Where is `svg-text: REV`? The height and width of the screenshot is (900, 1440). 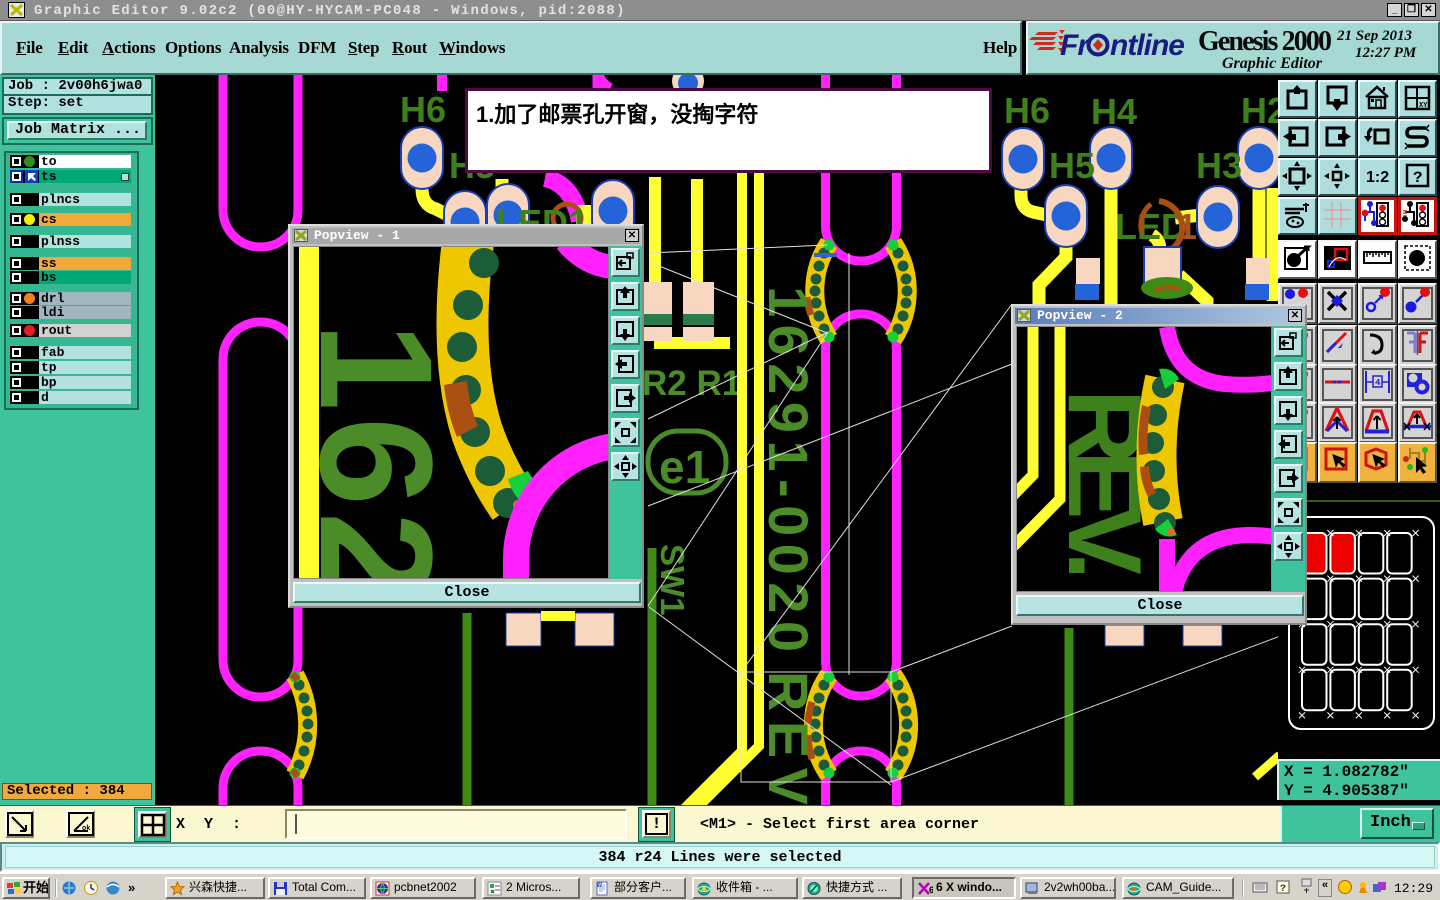
svg-text: REV is located at coordinates (788, 738).